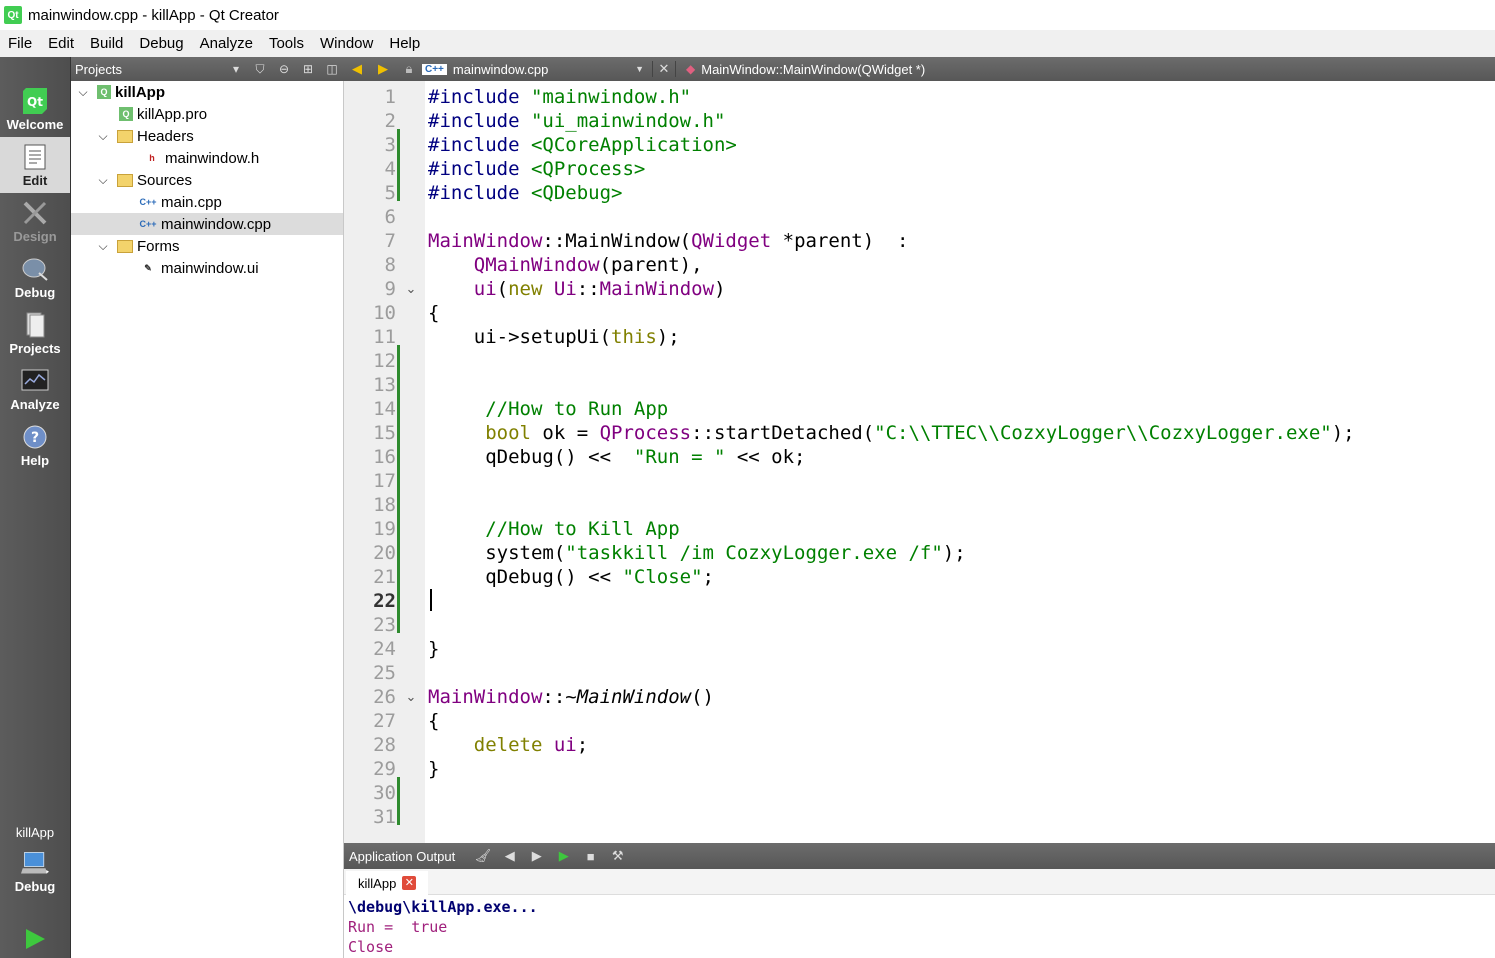 The height and width of the screenshot is (958, 1495). What do you see at coordinates (207, 180) in the screenshot?
I see `tree-item-sources: ⌵ Sources` at bounding box center [207, 180].